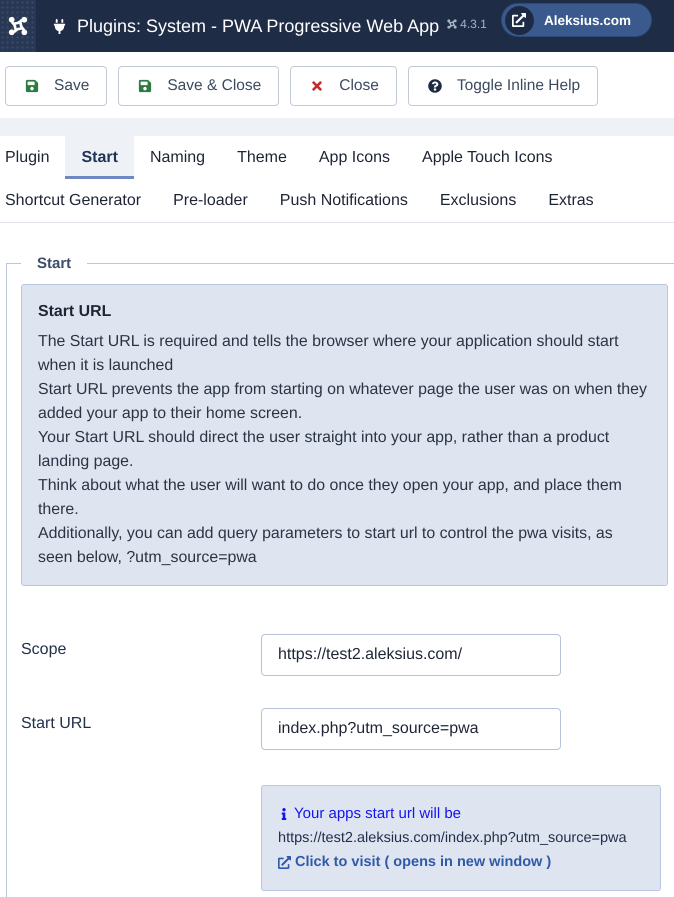 The width and height of the screenshot is (674, 897). I want to click on section-legend: Start, so click(54, 263).